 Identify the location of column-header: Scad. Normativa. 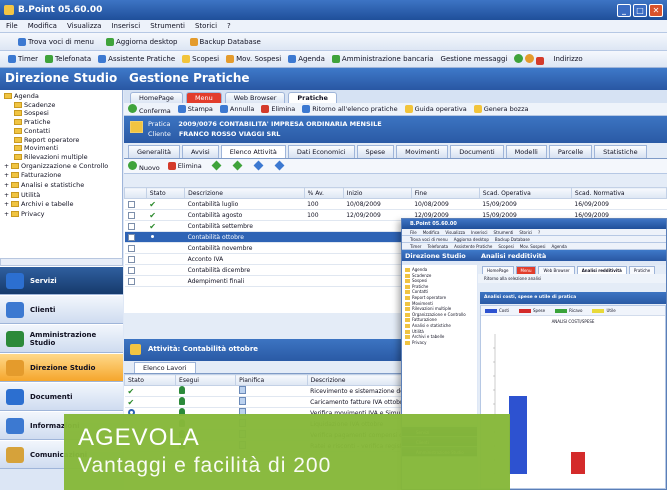
(618, 193).